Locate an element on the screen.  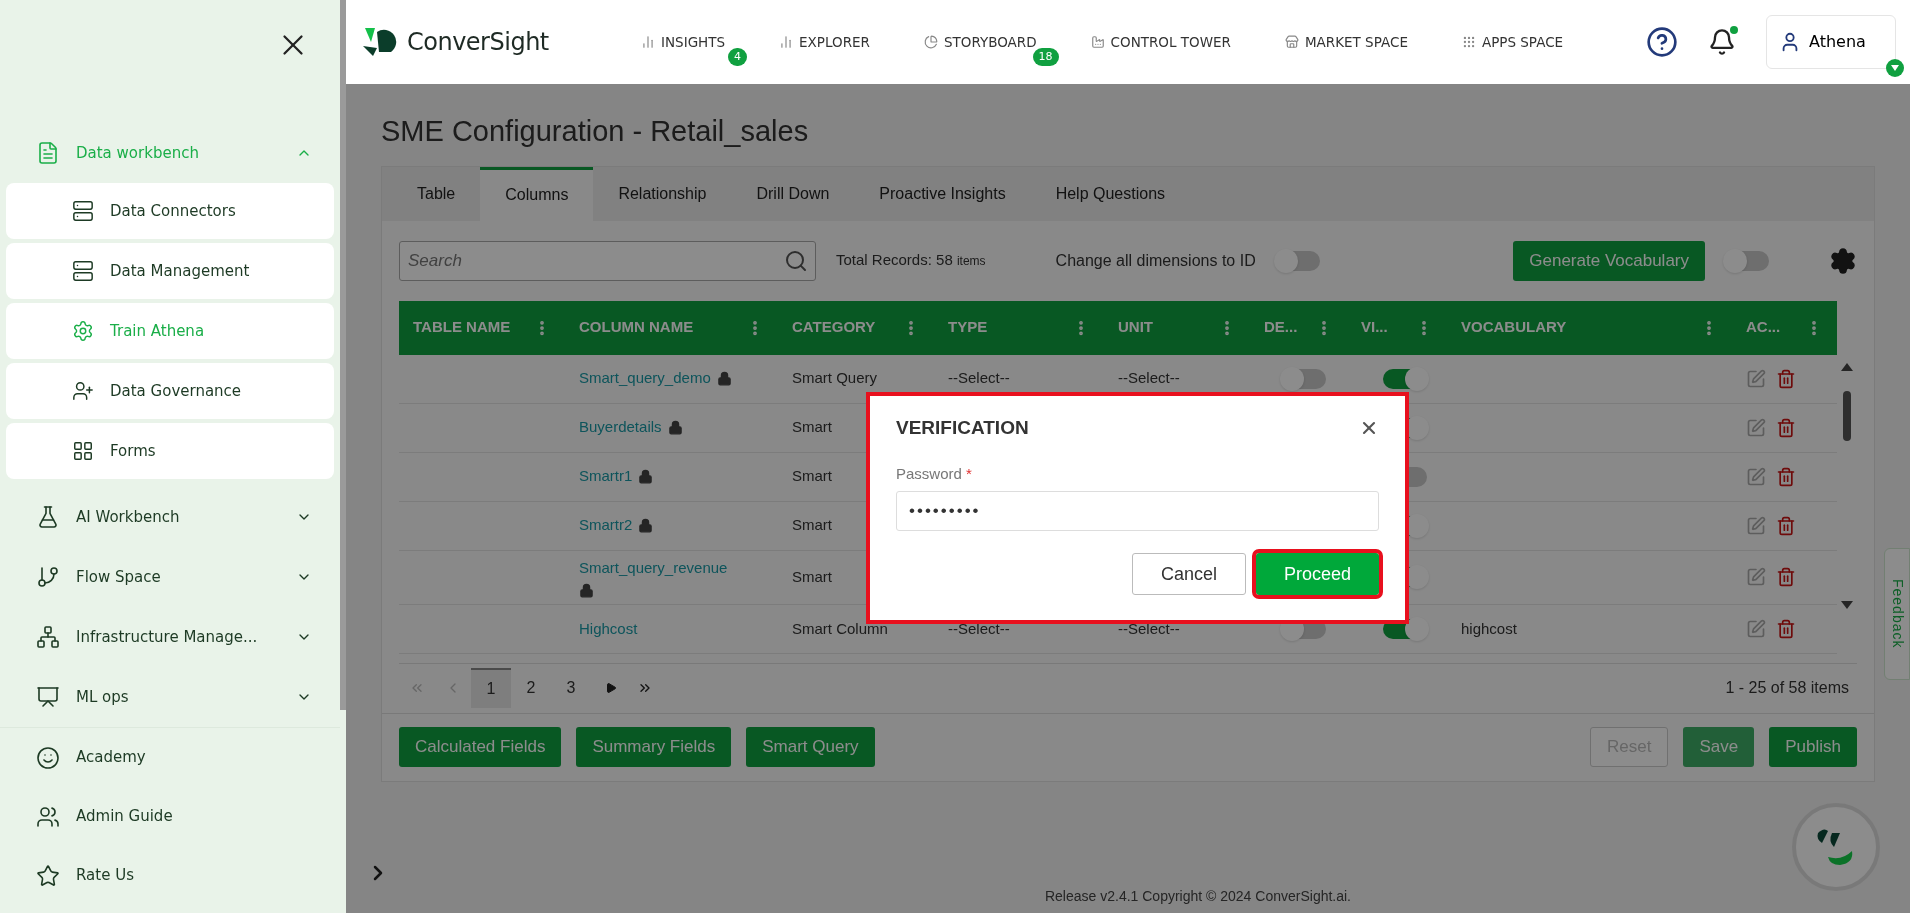
action-button: Smart Query is located at coordinates (810, 747).